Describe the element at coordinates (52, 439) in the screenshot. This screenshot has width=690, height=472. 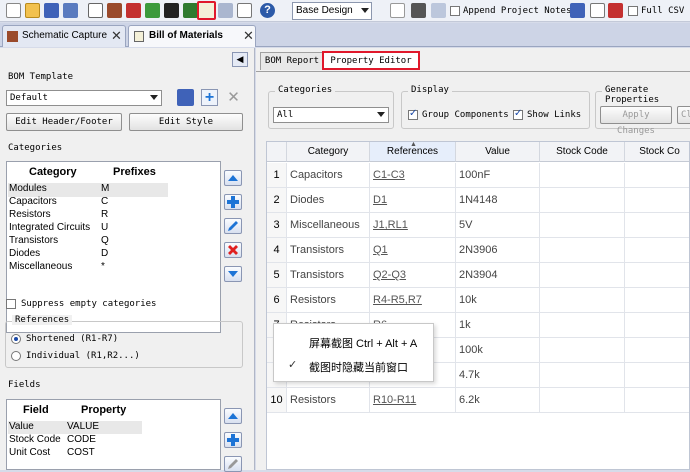
I see `list-item: Stock Code CODE` at that location.